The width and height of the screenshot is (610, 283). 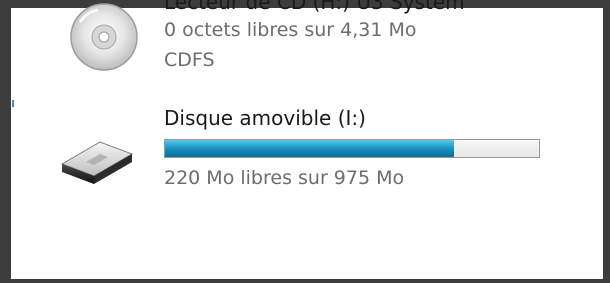 What do you see at coordinates (290, 30) in the screenshot?
I see `drive-free-space: 0 octets libres sur 4,31 Mo` at bounding box center [290, 30].